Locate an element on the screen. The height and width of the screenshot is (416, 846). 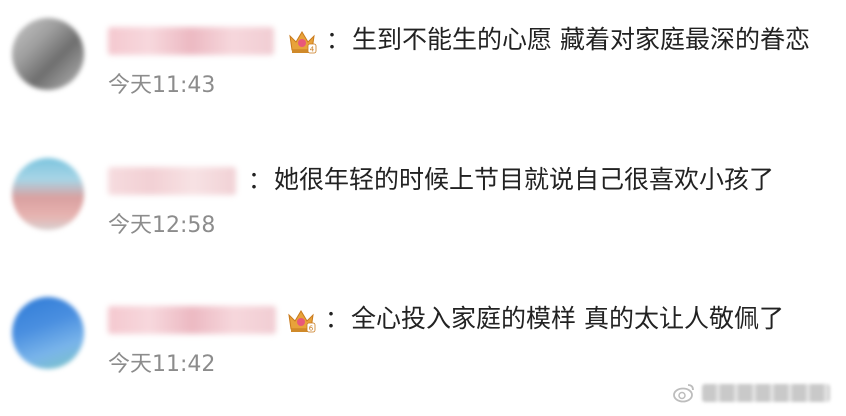
comment-text: 生到不能生的心愿 藏着对家庭最深的眷恋 is located at coordinates (581, 39).